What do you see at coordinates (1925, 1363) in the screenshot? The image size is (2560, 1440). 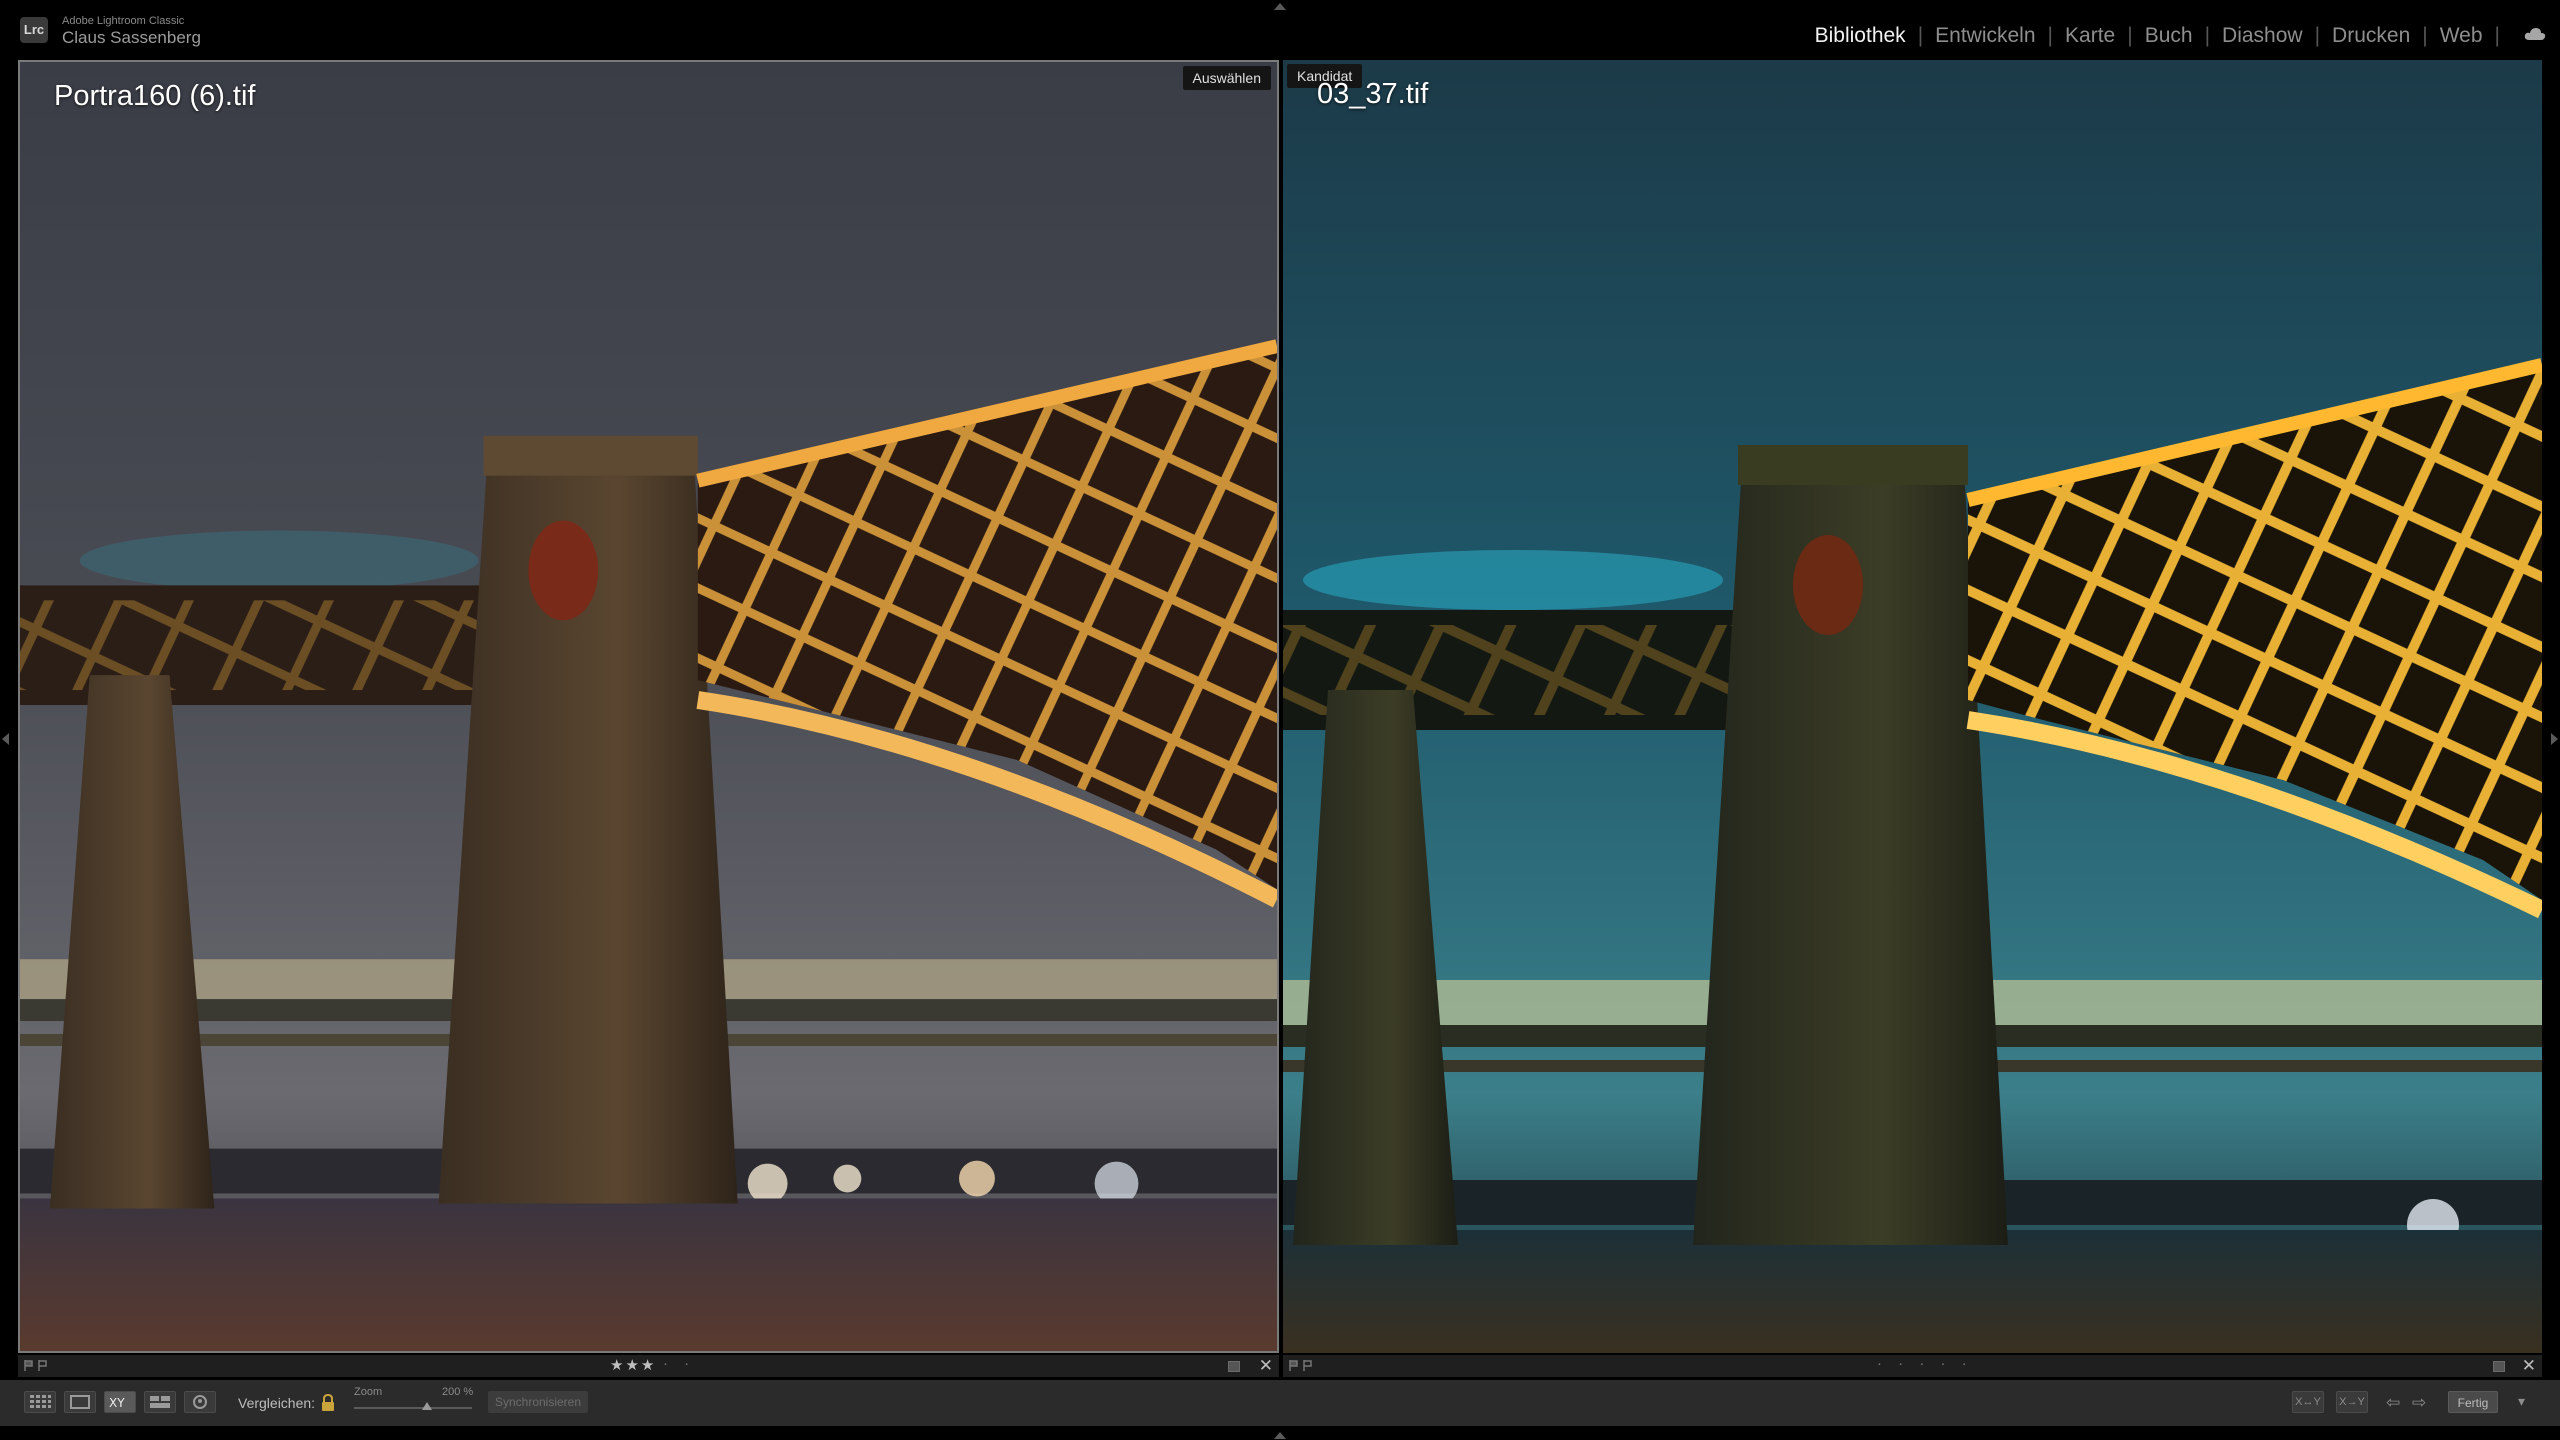 I see `candidate-rating-dots: · · · · ·` at bounding box center [1925, 1363].